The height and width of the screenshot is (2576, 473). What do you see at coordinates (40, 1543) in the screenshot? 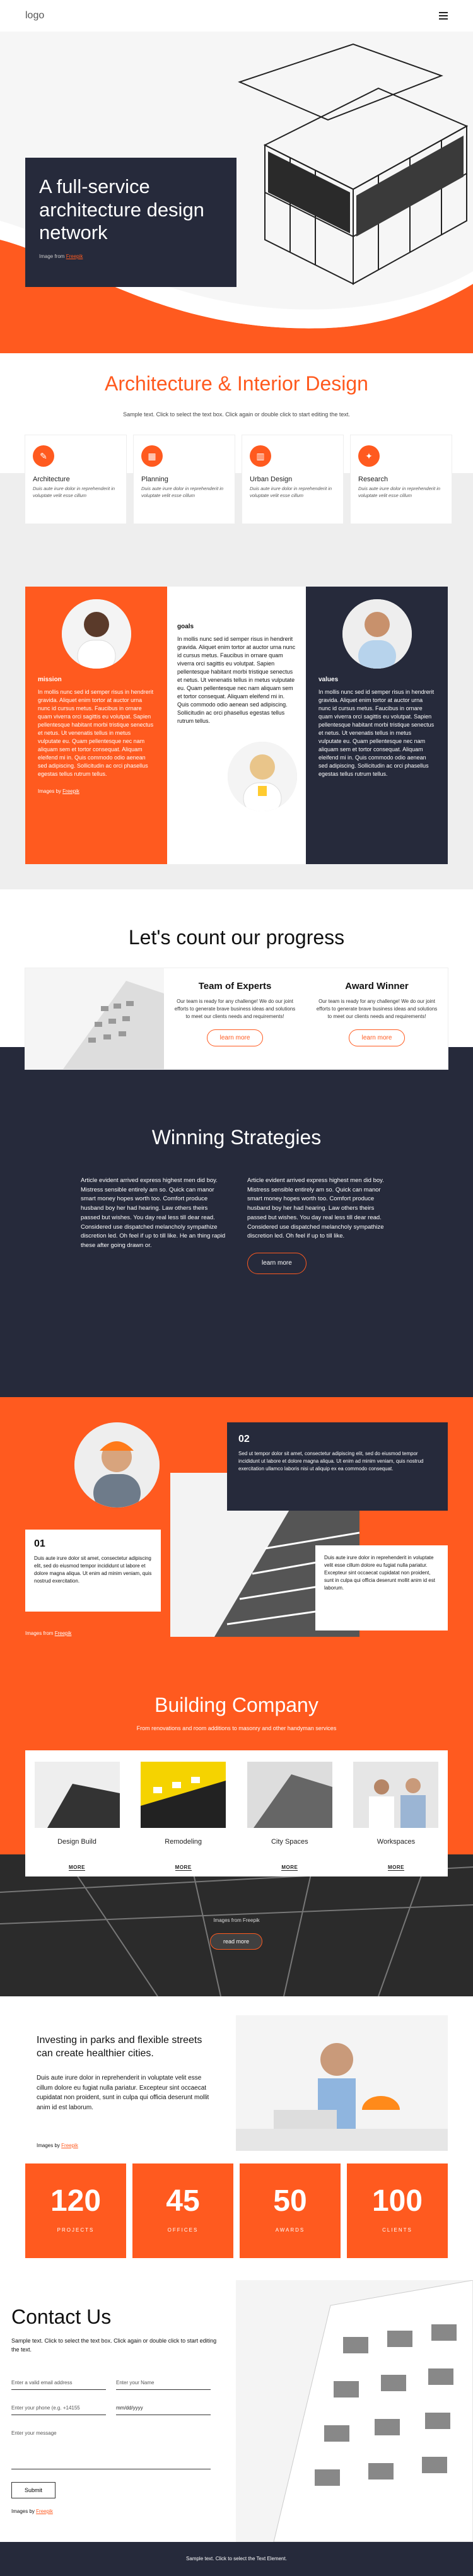
I see `box-01-heading: 01` at bounding box center [40, 1543].